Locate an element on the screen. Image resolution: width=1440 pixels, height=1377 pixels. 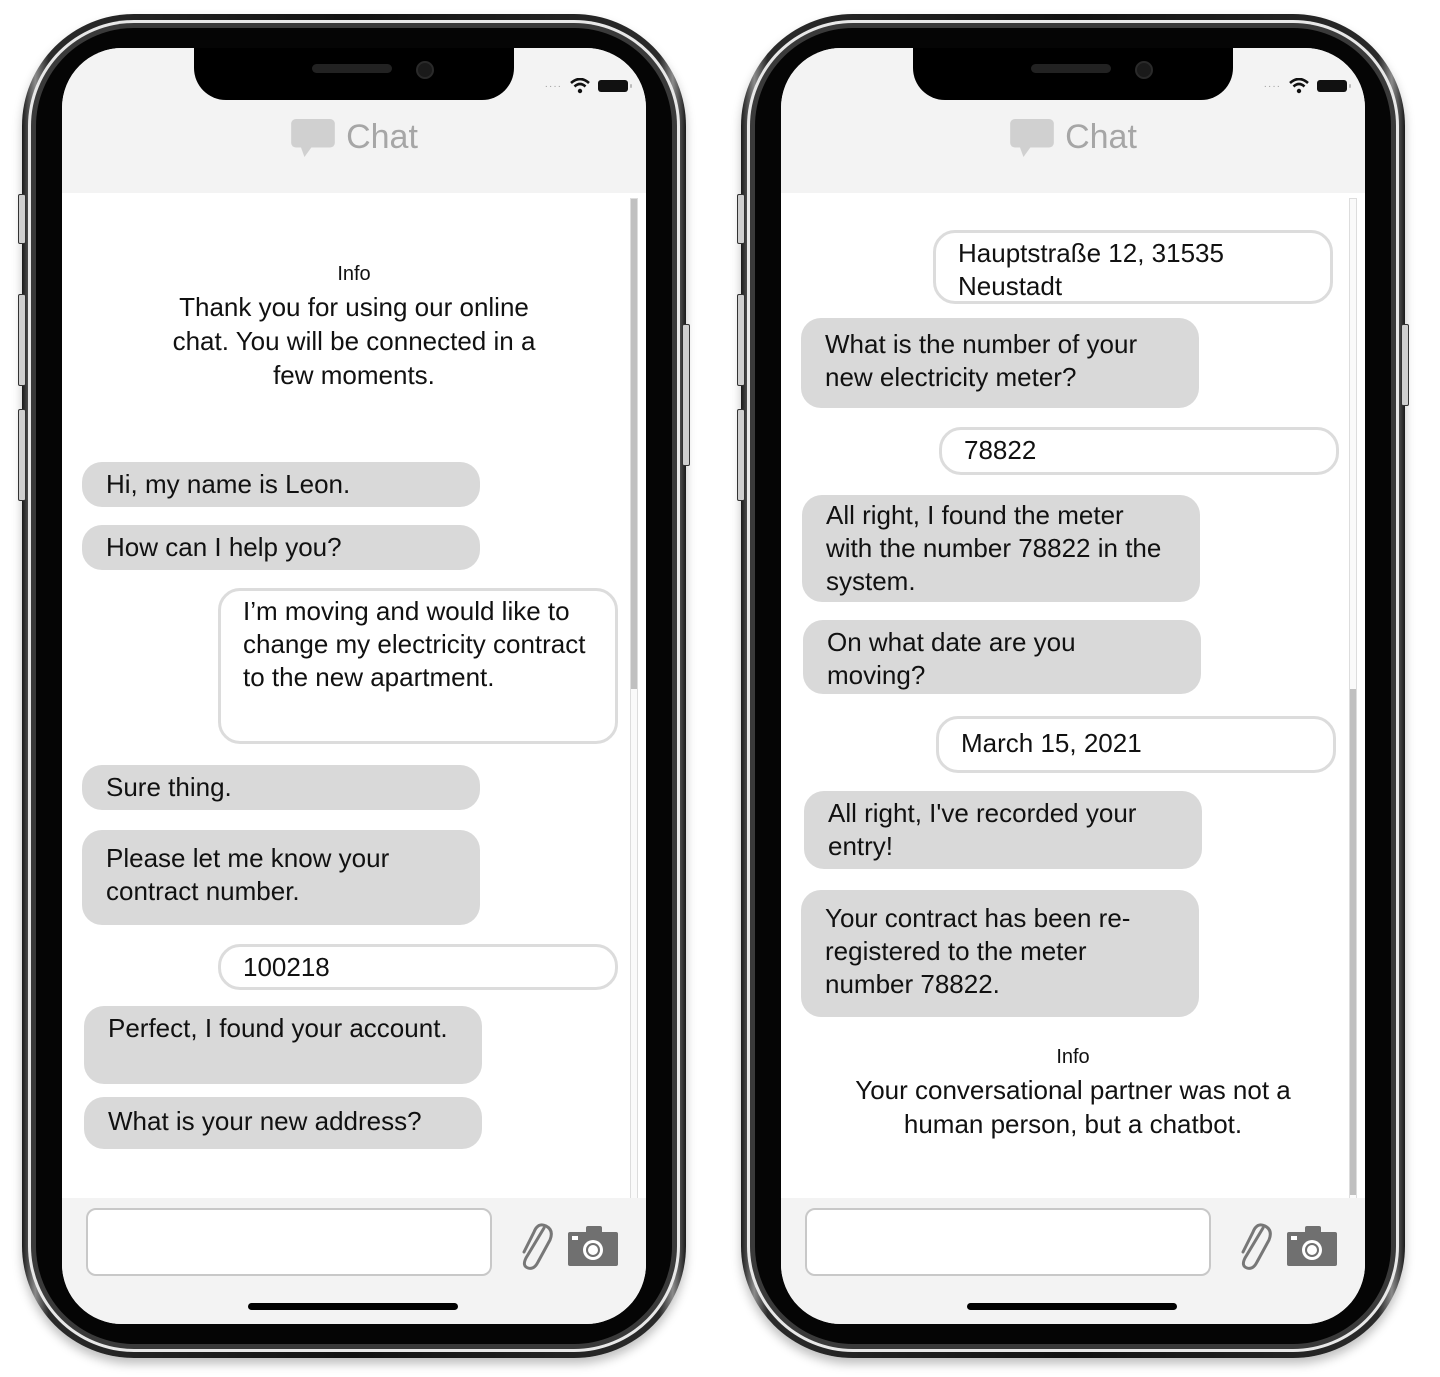
bot-message: Sure thing. is located at coordinates (281, 787).